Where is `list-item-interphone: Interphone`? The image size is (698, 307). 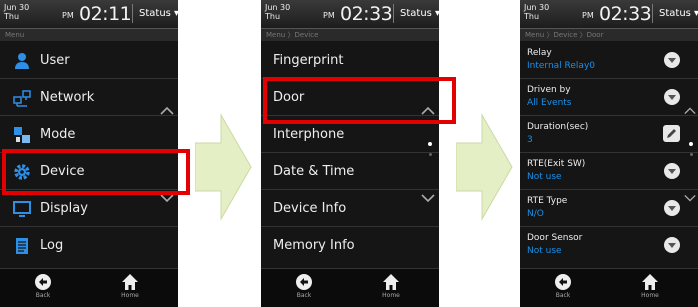
list-item-interphone: Interphone is located at coordinates (350, 134).